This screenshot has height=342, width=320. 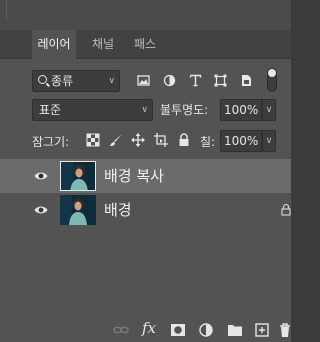 I want to click on new-adjustment-layer-icon, so click(x=206, y=330).